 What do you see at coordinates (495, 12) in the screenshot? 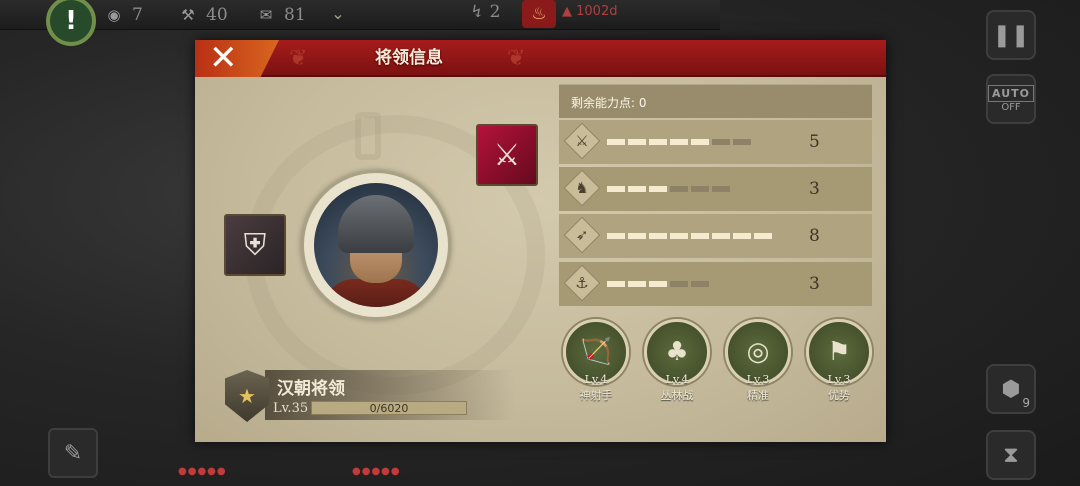
I see `turn-value: 2` at bounding box center [495, 12].